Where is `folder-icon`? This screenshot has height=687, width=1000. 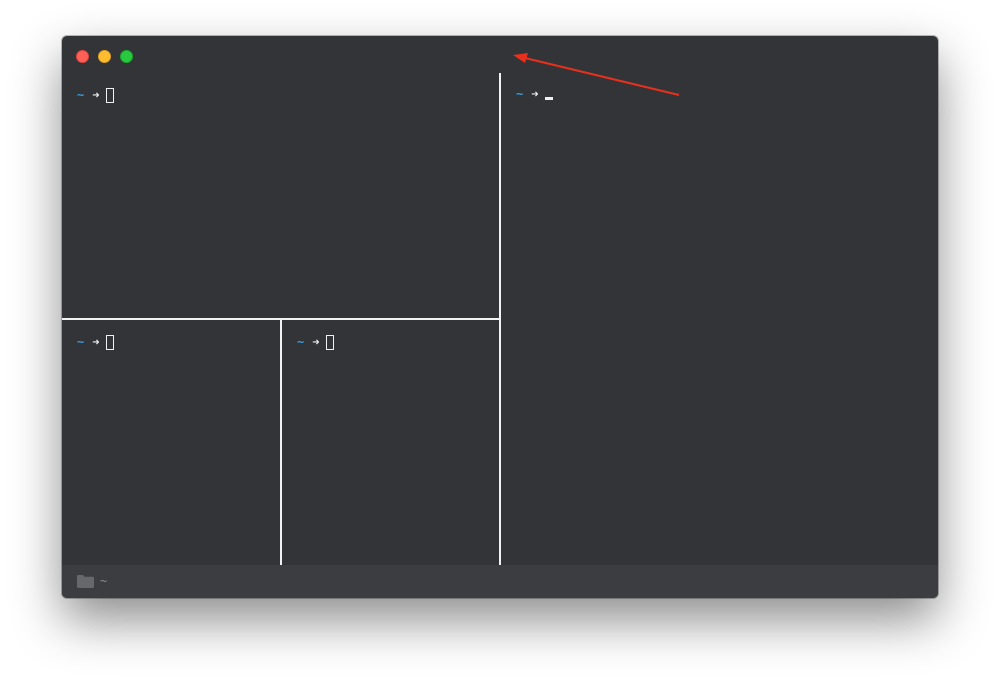 folder-icon is located at coordinates (85, 581).